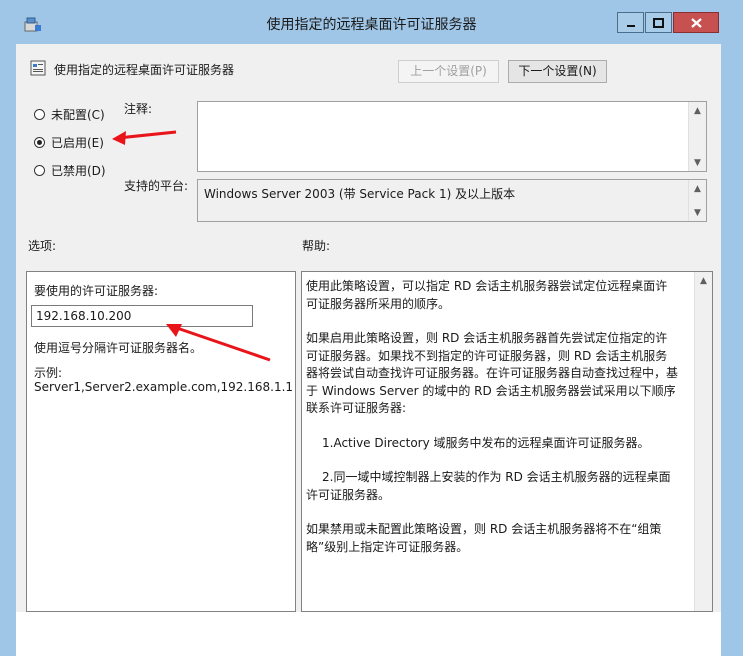 The width and height of the screenshot is (743, 656). I want to click on close-icon, so click(696, 22).